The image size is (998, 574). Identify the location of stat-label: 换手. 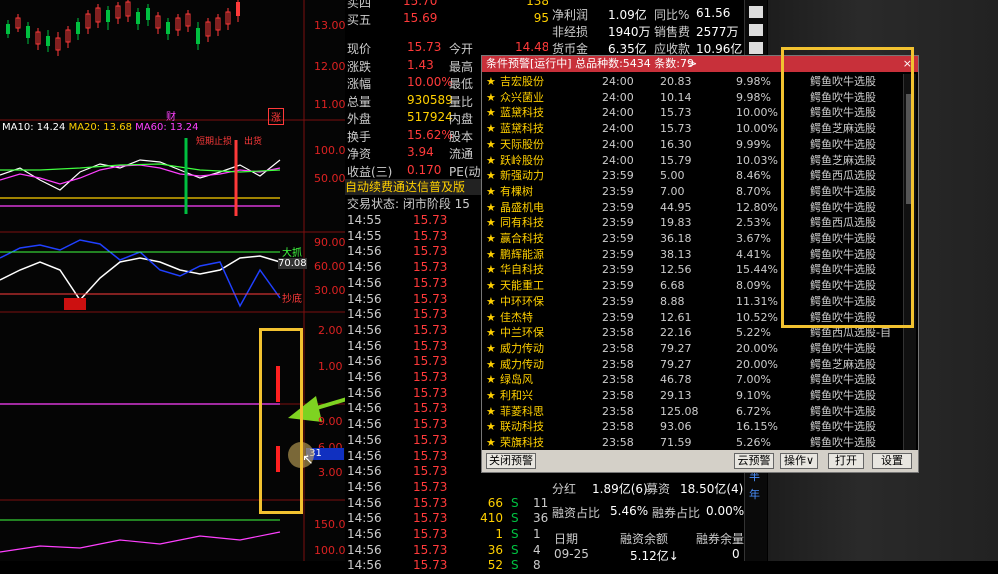
(359, 136).